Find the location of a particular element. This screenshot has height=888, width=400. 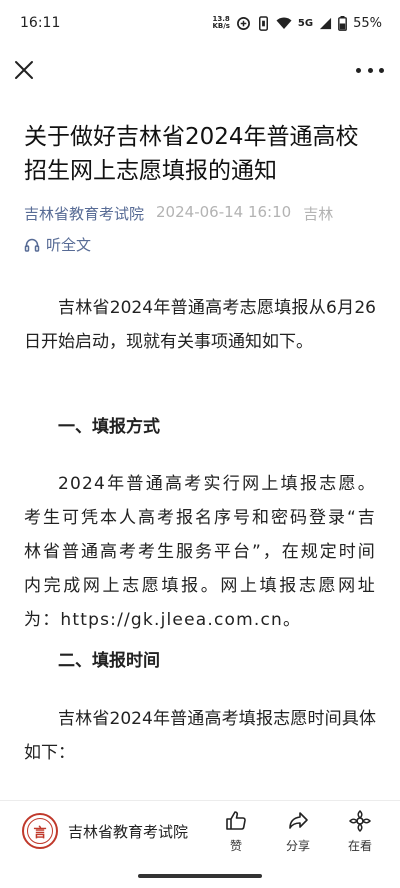

close-icon is located at coordinates (24, 70).